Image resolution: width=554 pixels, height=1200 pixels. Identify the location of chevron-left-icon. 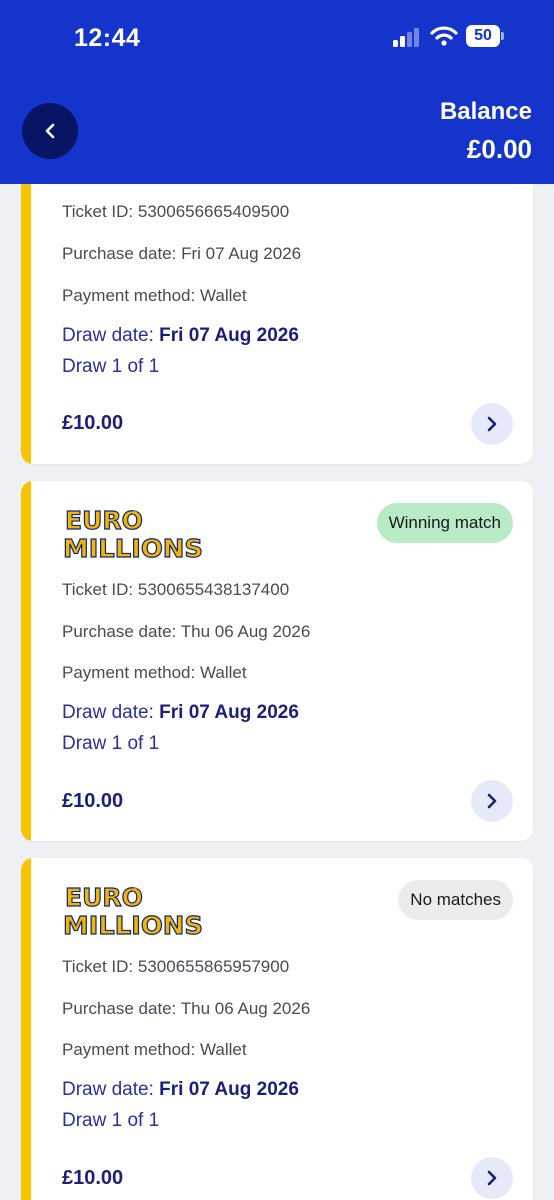
(50, 131).